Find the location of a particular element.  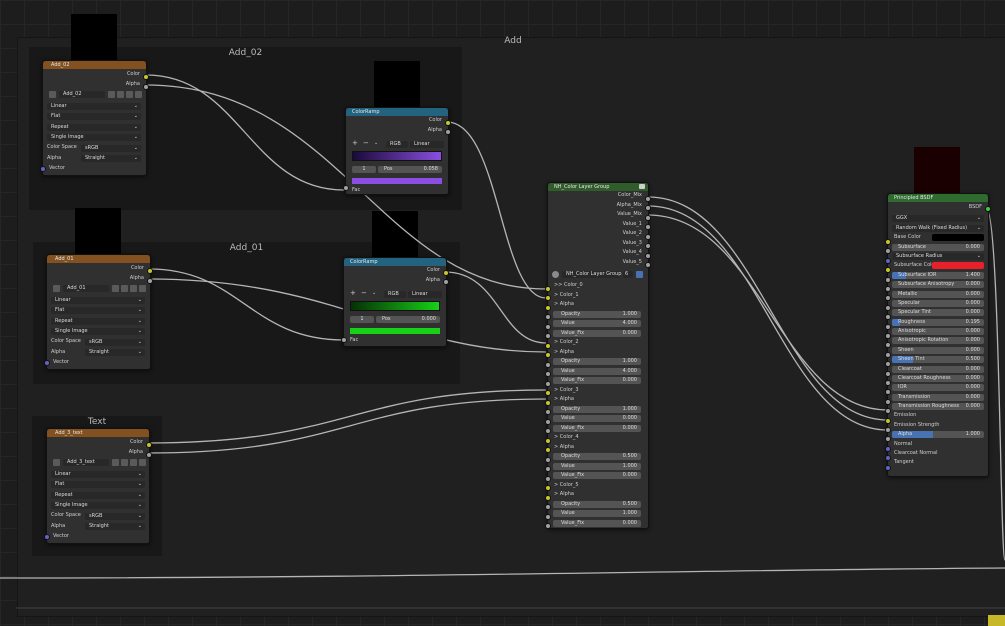

node-header: NH_Color Layer Group is located at coordinates (598, 187).